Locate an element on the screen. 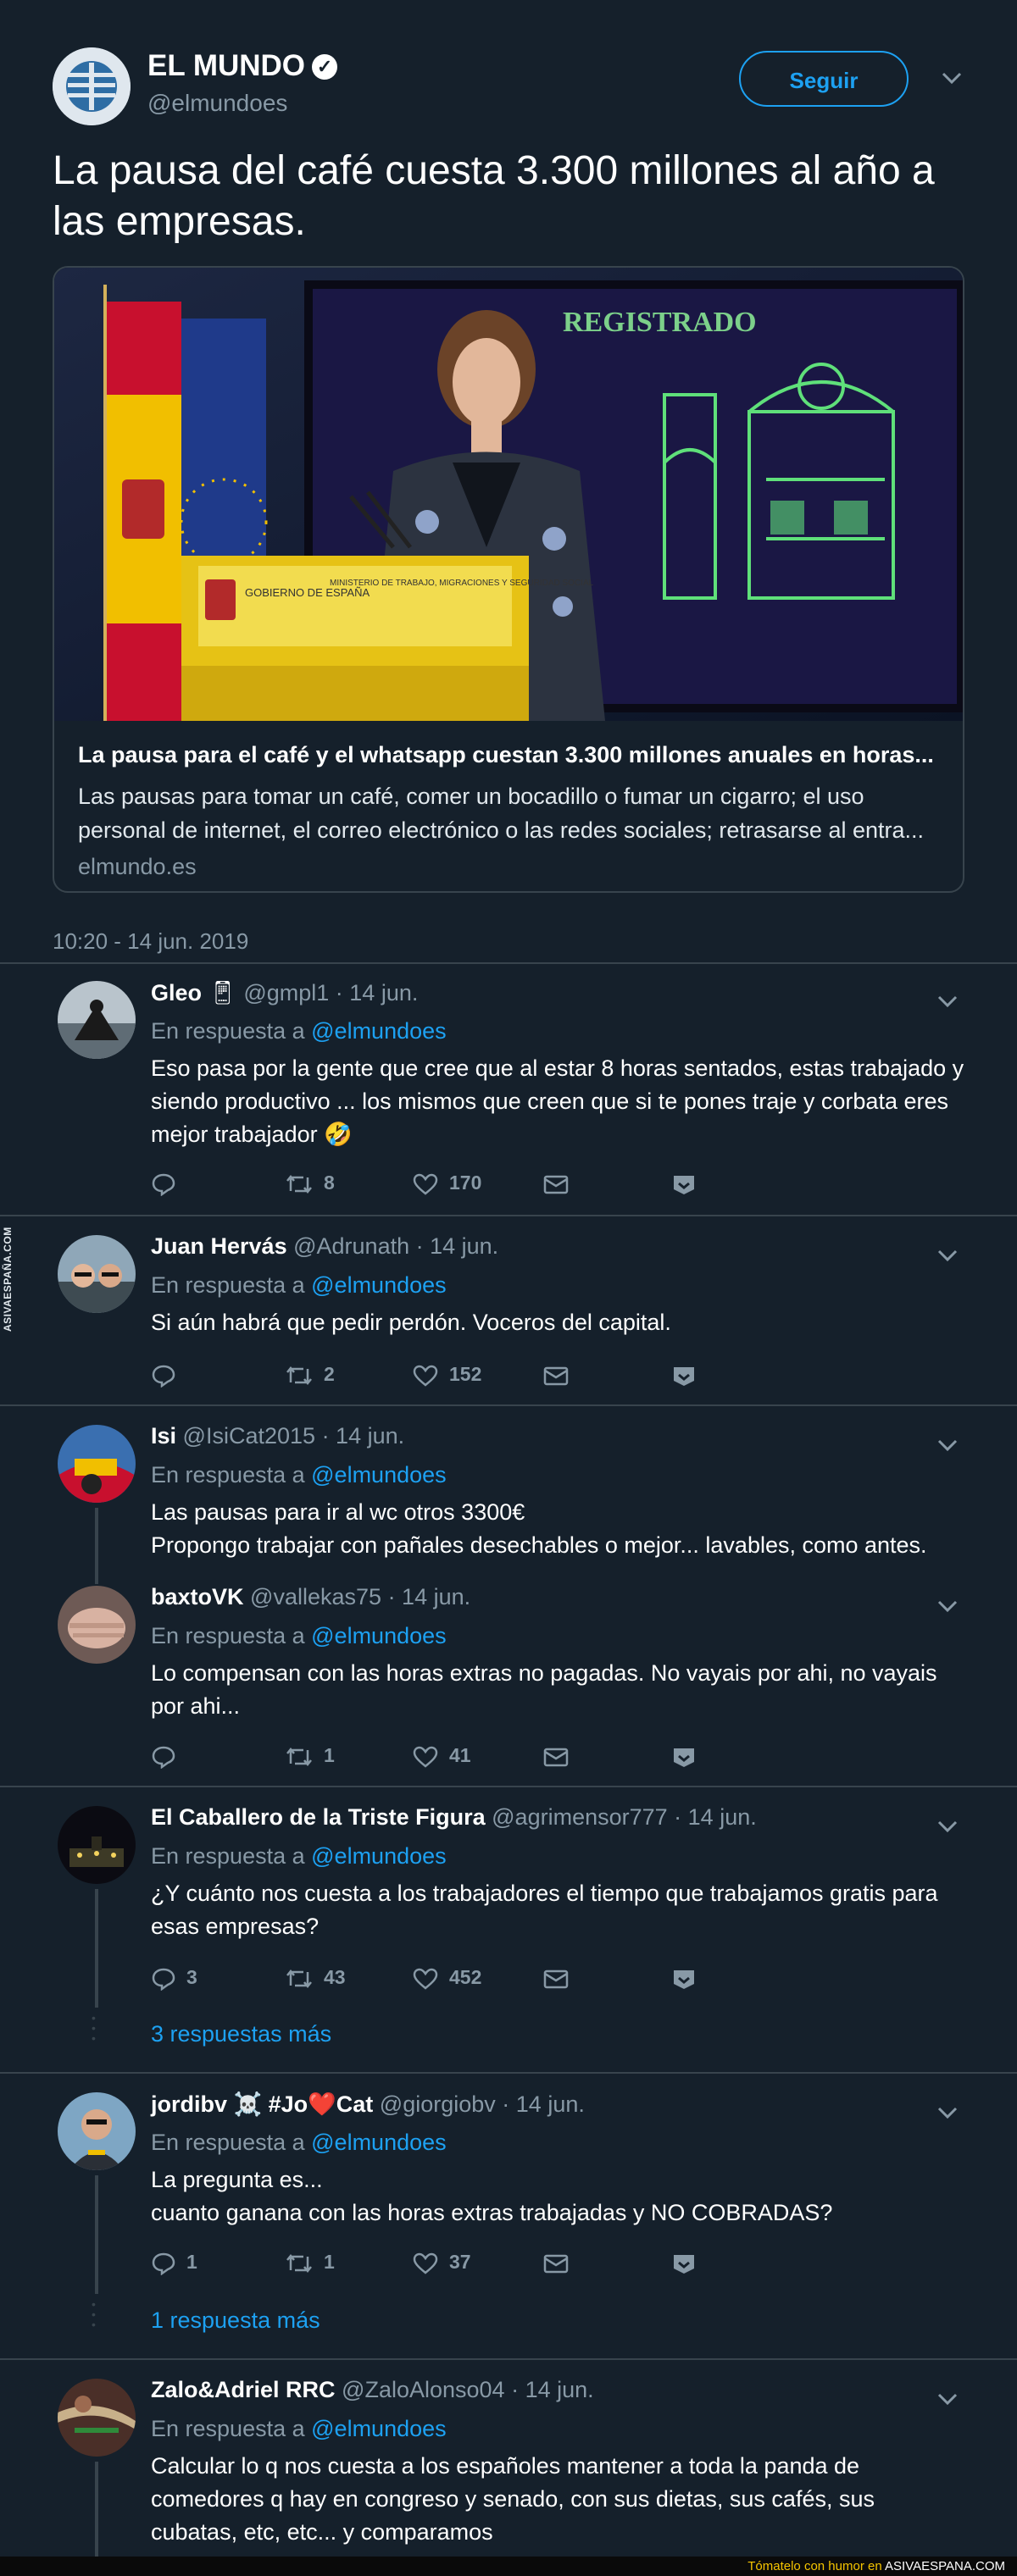  reply-button: 1 is located at coordinates (174, 2262).